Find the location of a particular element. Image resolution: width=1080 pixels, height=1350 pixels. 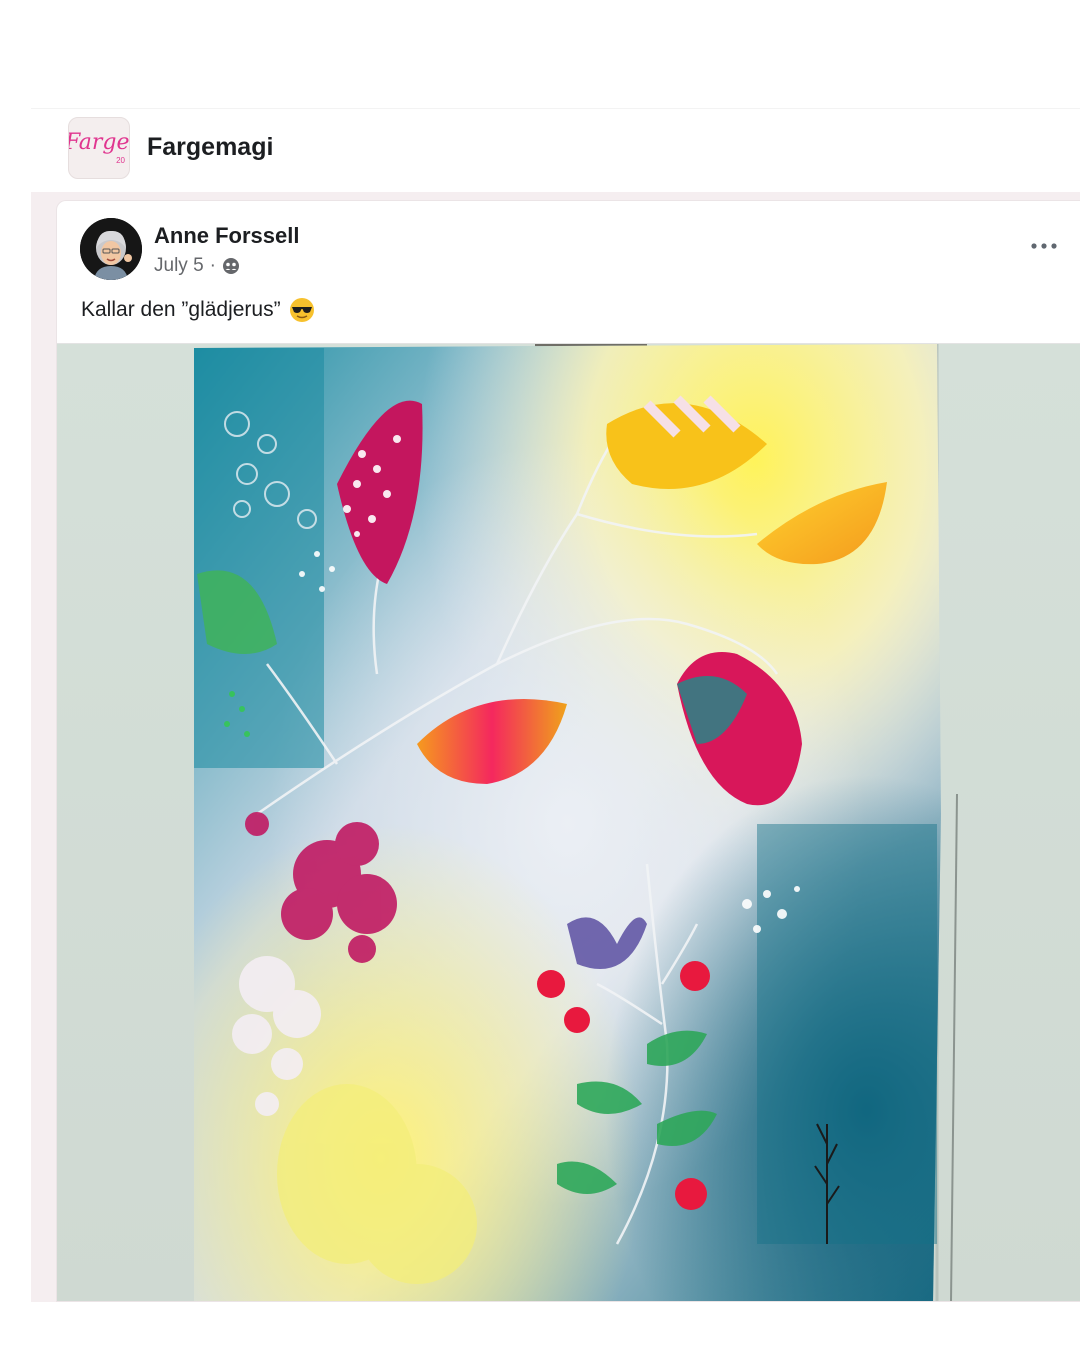

author-avatar is located at coordinates (111, 249).